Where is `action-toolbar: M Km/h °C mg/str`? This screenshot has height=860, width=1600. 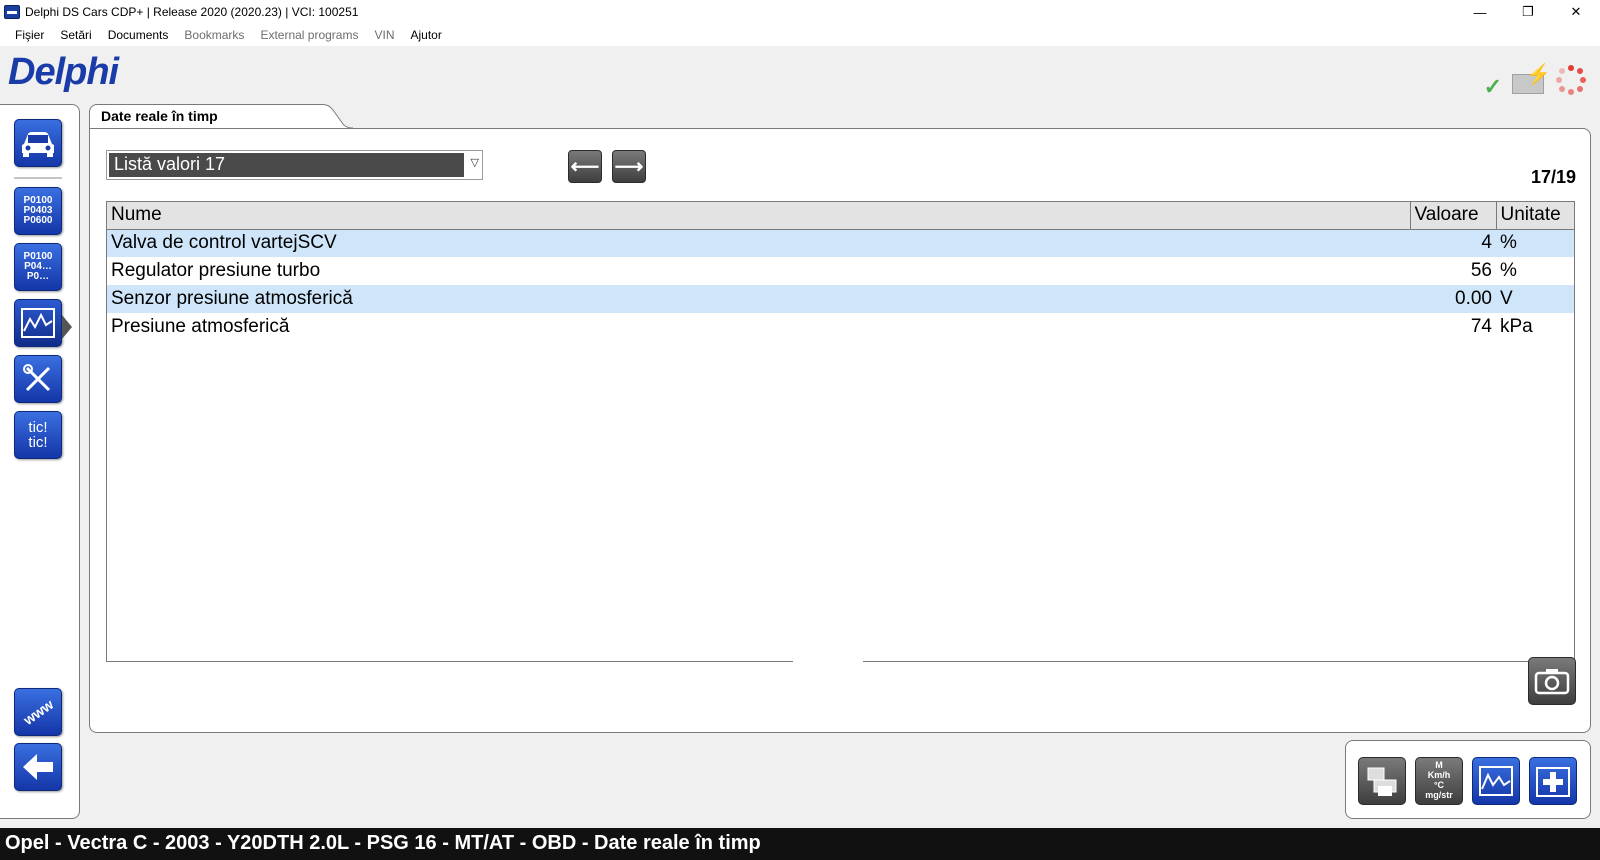 action-toolbar: M Km/h °C mg/str is located at coordinates (1468, 779).